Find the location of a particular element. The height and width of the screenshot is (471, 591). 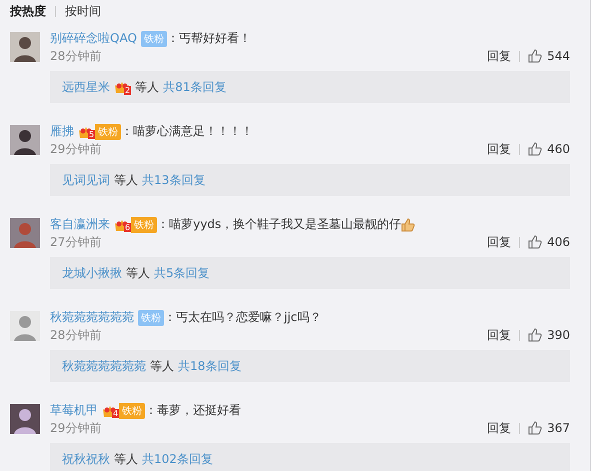

like-button: 406 is located at coordinates (549, 242).